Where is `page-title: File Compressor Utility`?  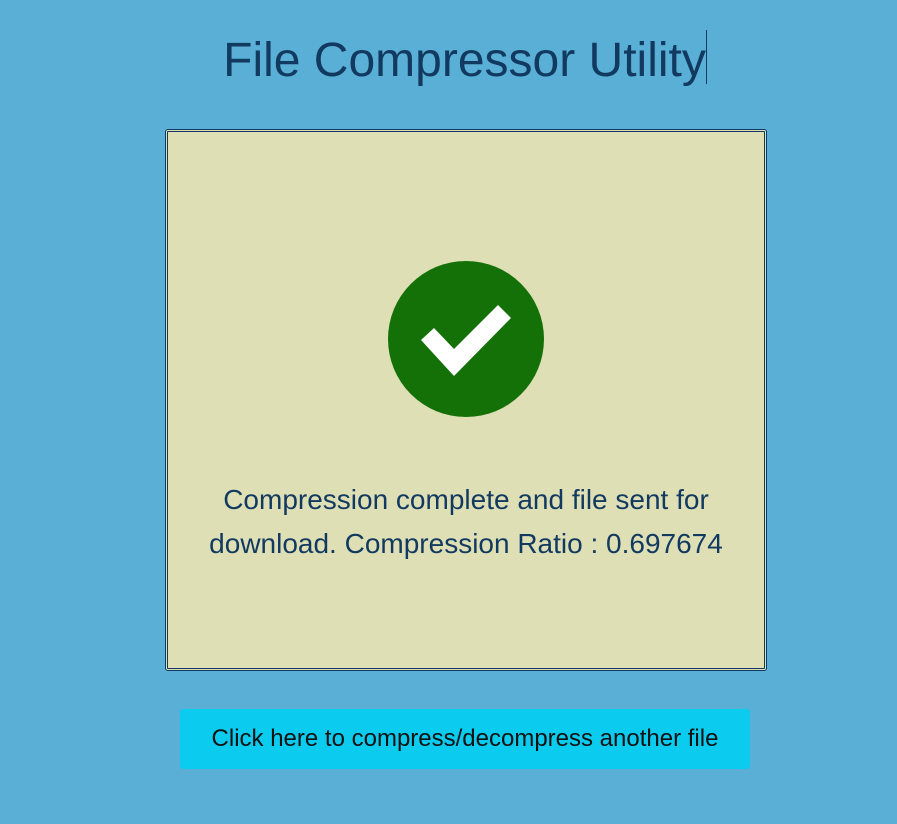
page-title: File Compressor Utility is located at coordinates (448, 60).